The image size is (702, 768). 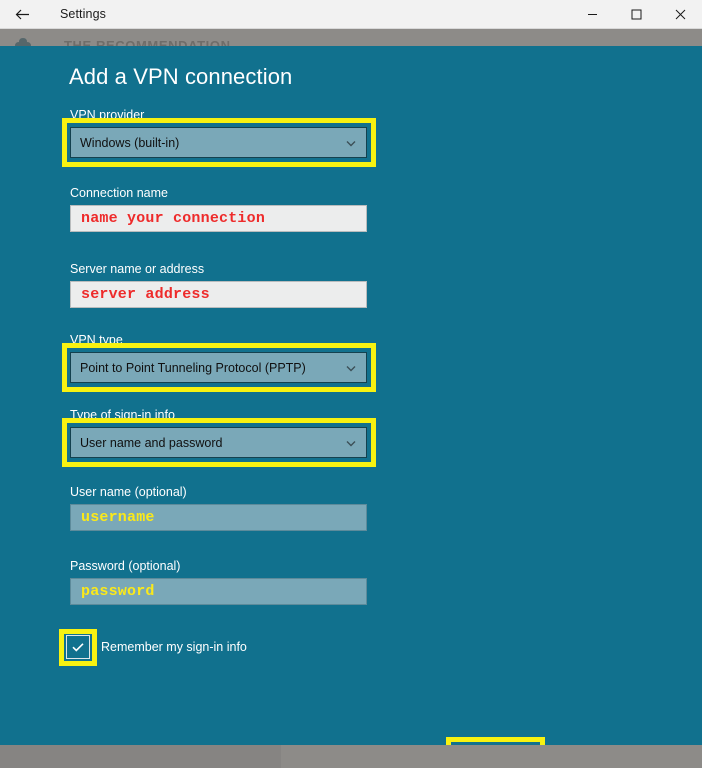 What do you see at coordinates (107, 115) in the screenshot?
I see `vpn-provider-label: VPN provider` at bounding box center [107, 115].